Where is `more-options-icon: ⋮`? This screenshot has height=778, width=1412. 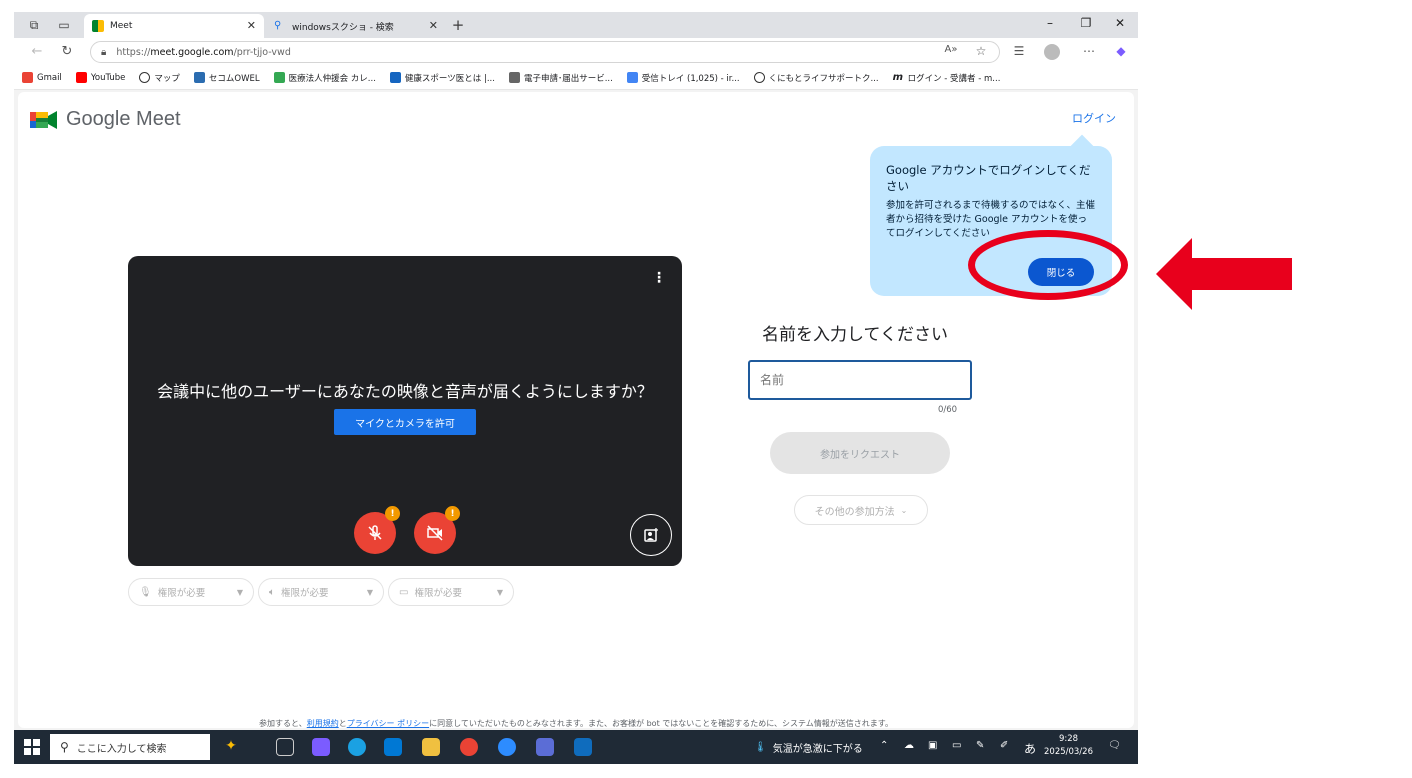
more-options-icon: ⋮ is located at coordinates (659, 278).